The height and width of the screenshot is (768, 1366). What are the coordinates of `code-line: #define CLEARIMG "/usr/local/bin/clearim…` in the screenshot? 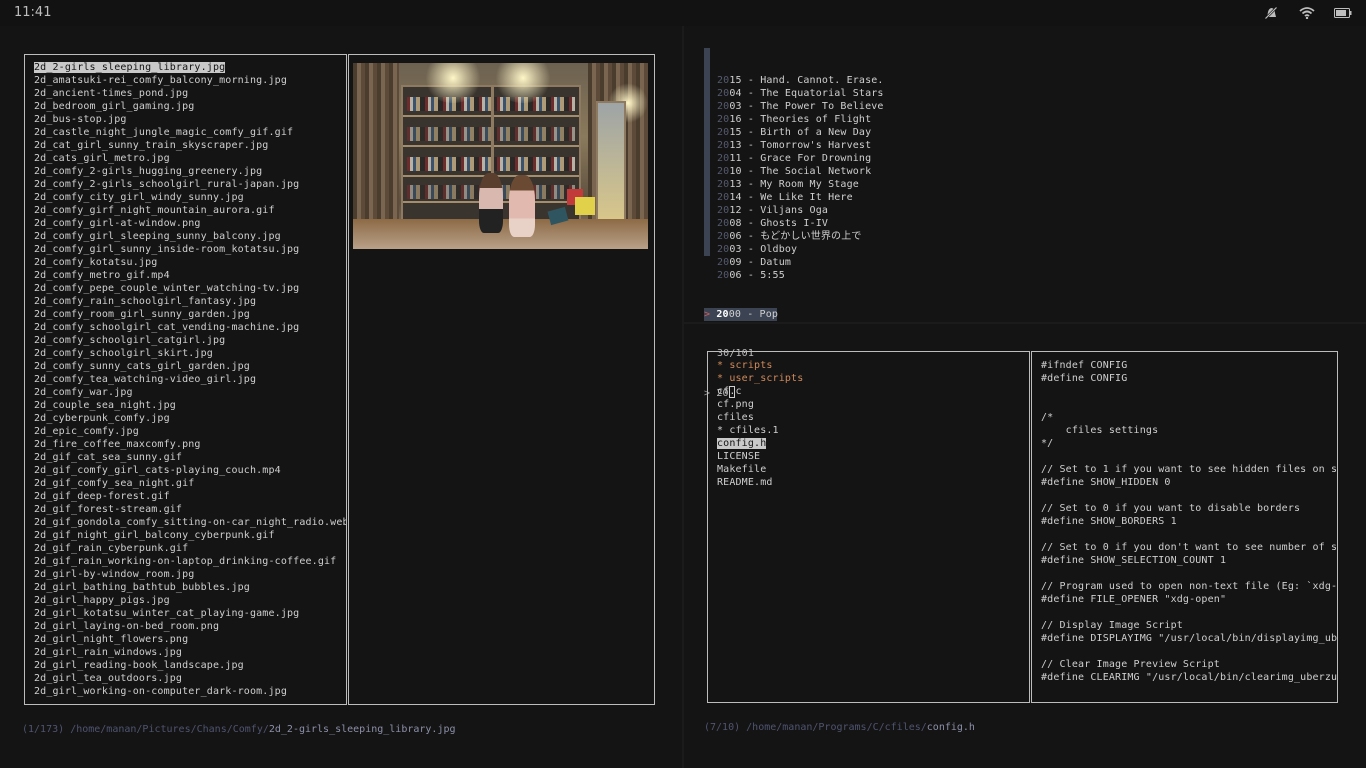 It's located at (1189, 677).